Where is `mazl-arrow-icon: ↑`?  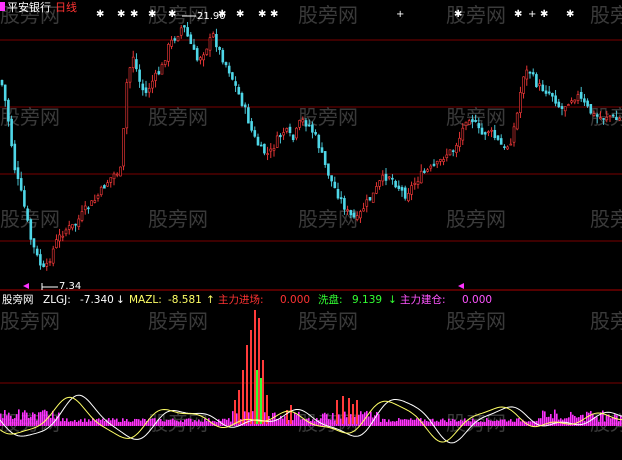 mazl-arrow-icon: ↑ is located at coordinates (210, 300).